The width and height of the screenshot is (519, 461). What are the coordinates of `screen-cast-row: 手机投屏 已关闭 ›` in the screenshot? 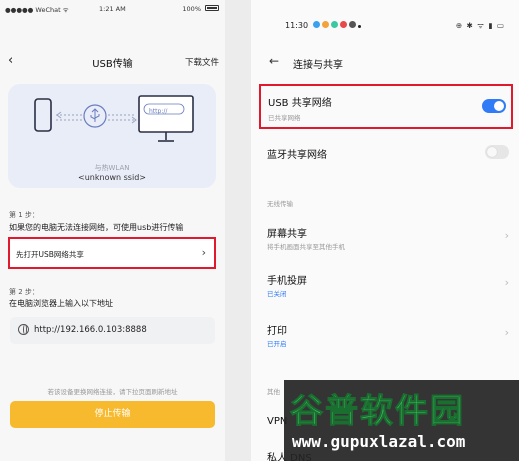 It's located at (390, 285).